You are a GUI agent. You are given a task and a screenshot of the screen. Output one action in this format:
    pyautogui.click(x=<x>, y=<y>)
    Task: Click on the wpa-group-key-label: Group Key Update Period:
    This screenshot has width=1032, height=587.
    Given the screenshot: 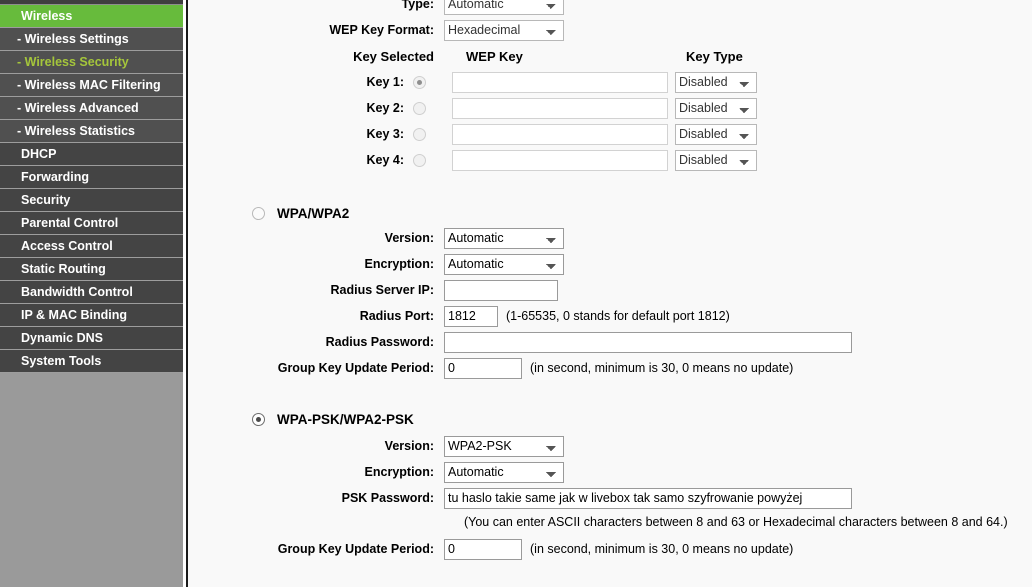 What is the action you would take?
    pyautogui.click(x=355, y=368)
    